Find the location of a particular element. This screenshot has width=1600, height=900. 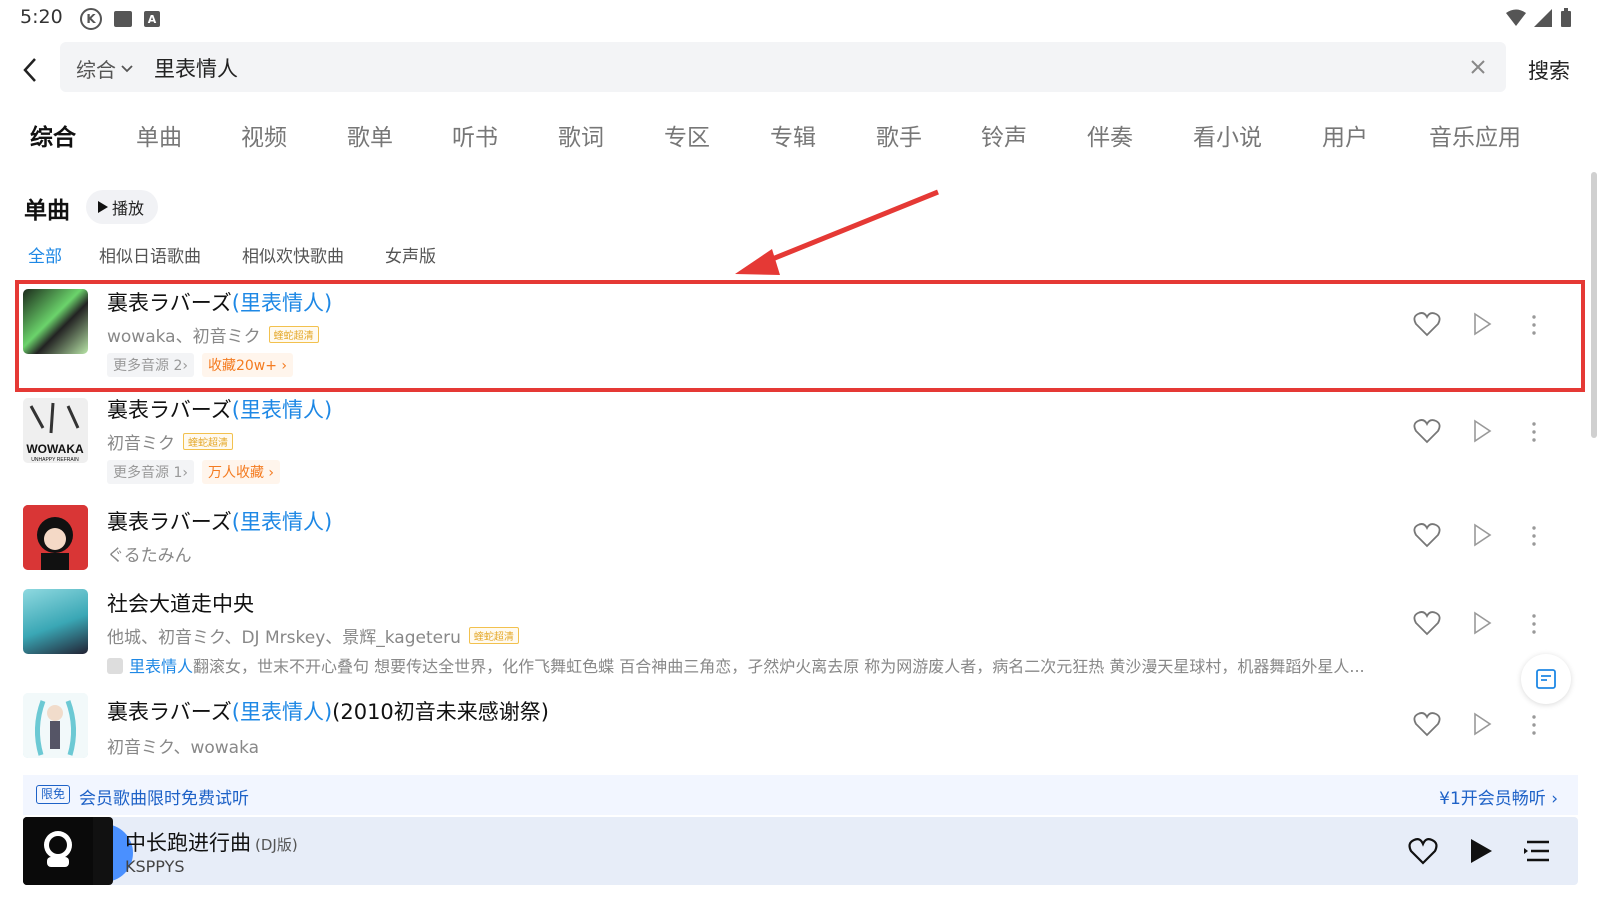

lyrics-float-button is located at coordinates (1546, 679).